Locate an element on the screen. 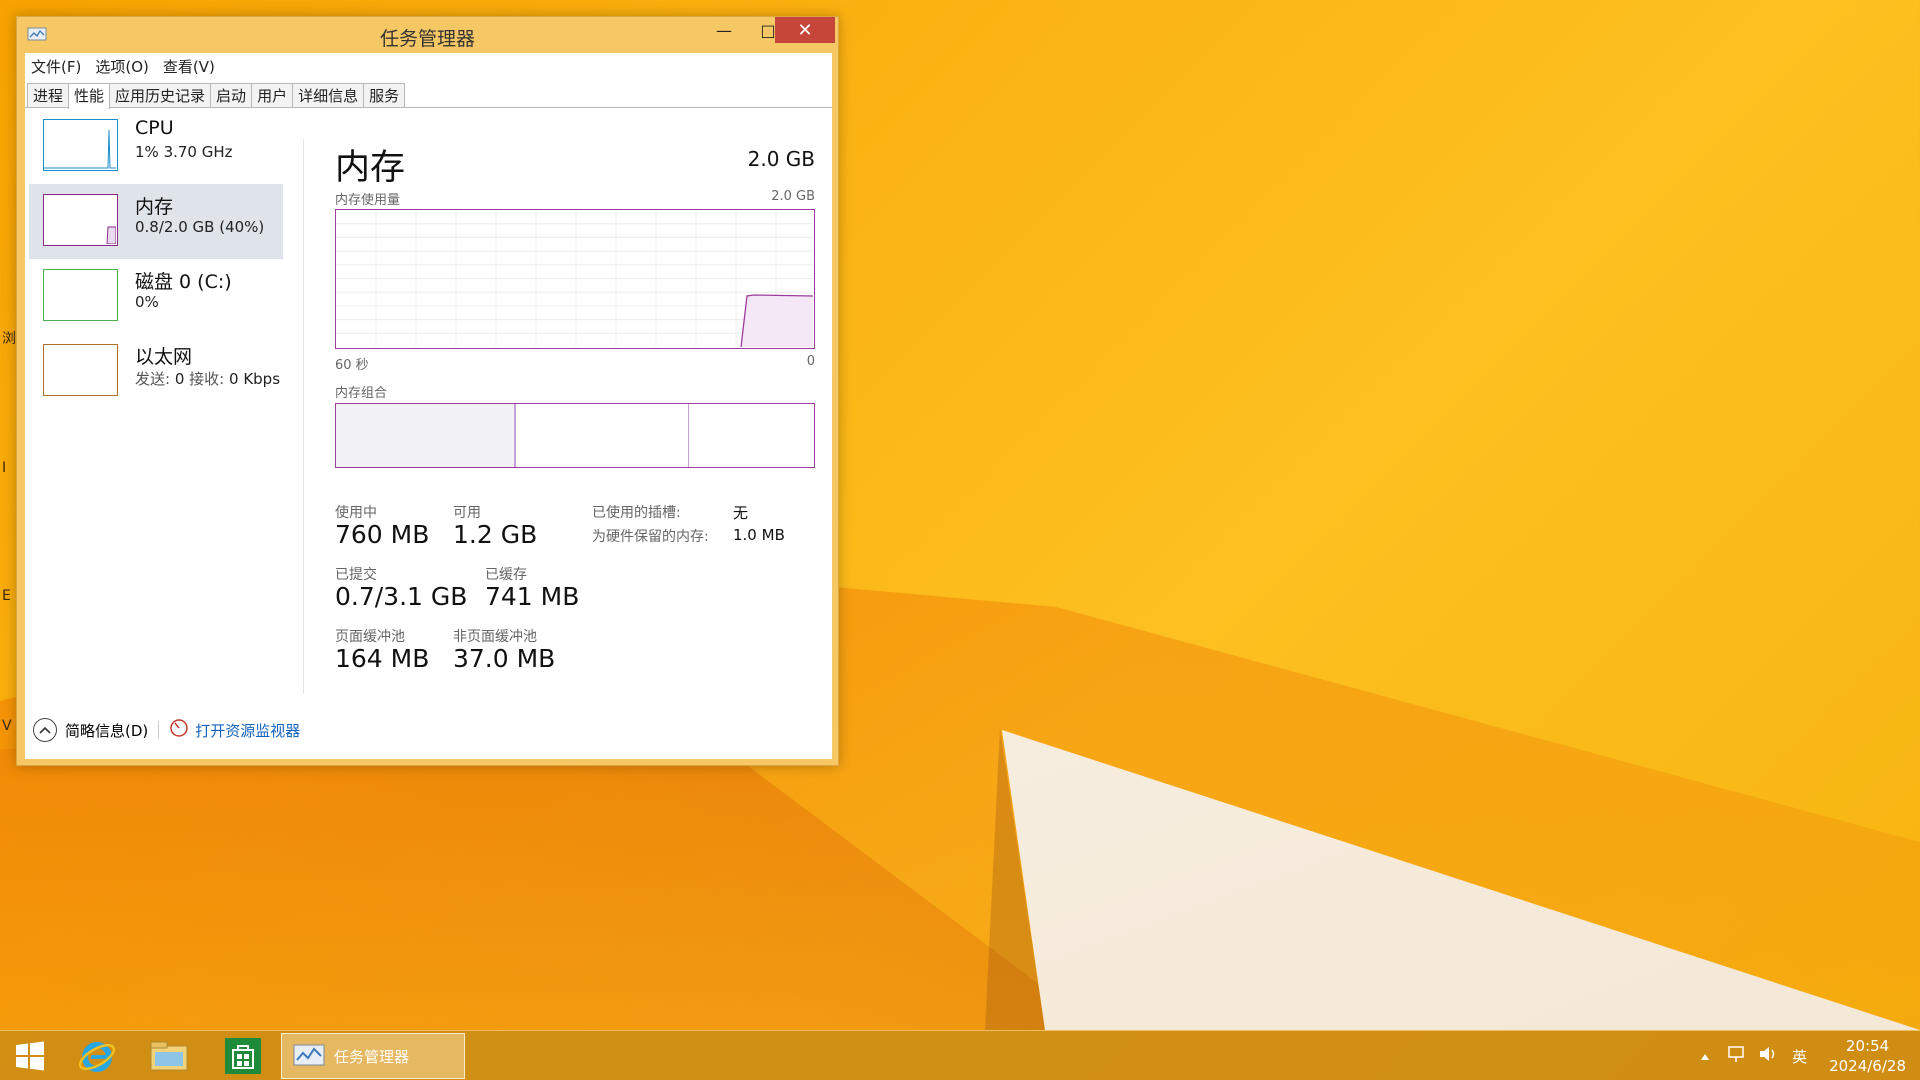  tab-strip: 进程 性能 应用历史记录 启动 用户 详细信息 服务 is located at coordinates (216, 96).